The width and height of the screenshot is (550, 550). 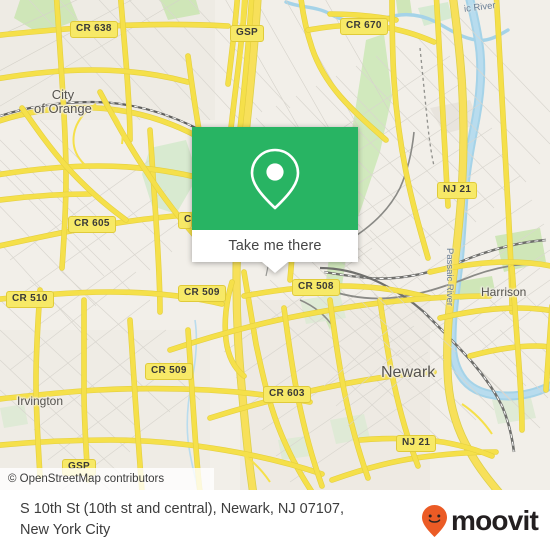 What do you see at coordinates (30, 299) in the screenshot?
I see `road-shield-cr-510: CR 510` at bounding box center [30, 299].